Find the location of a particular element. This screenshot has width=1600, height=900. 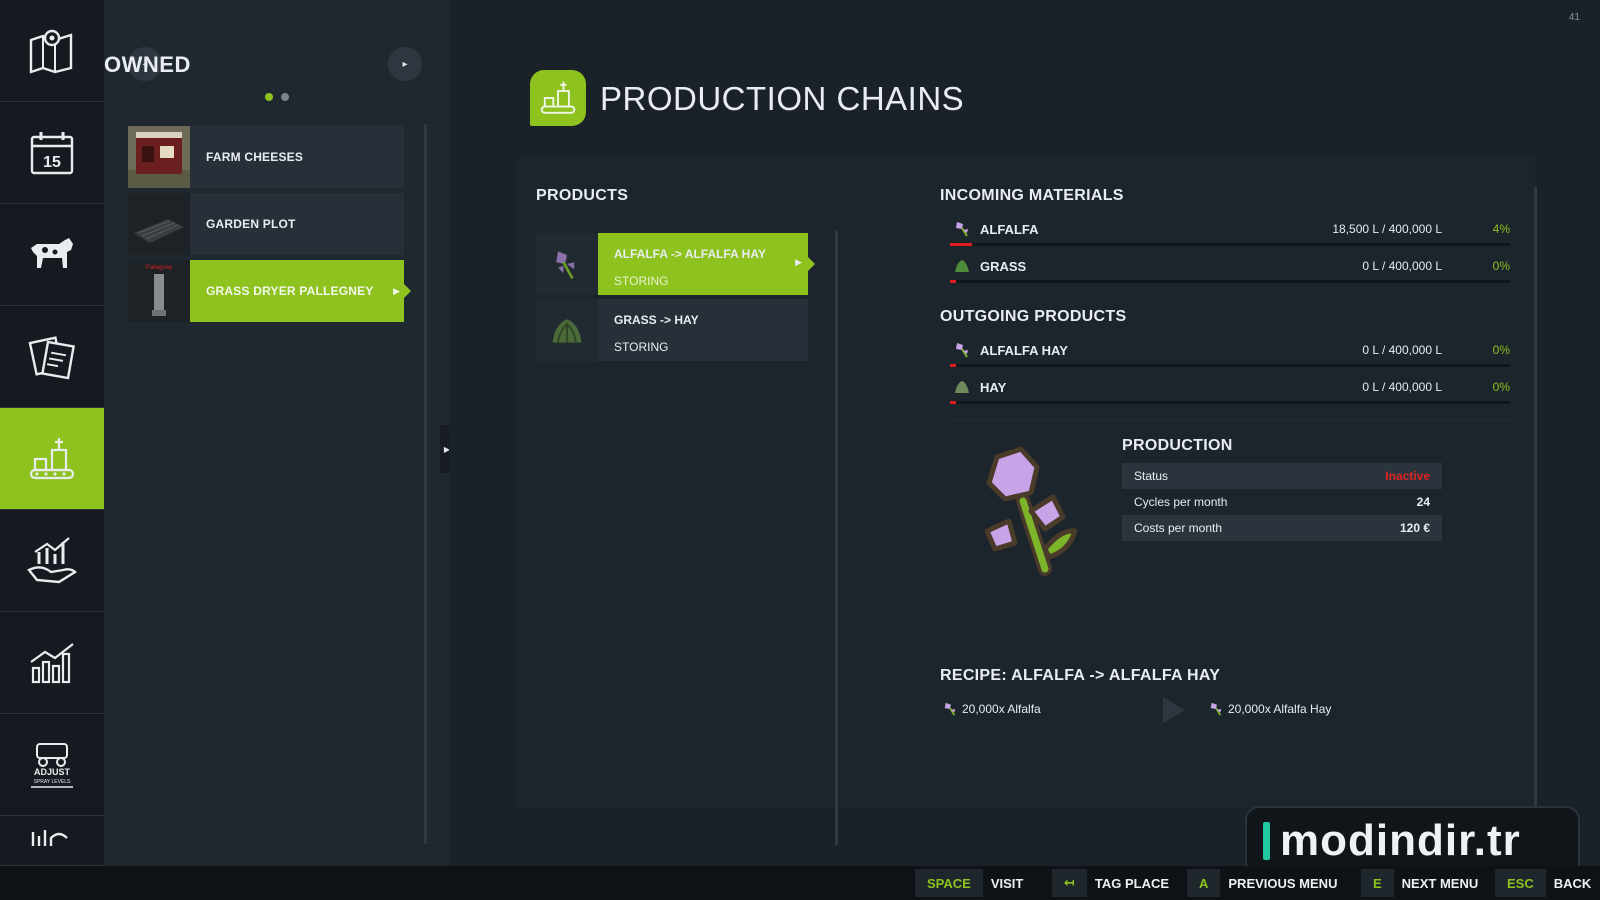

nav-production is located at coordinates (55, 459).